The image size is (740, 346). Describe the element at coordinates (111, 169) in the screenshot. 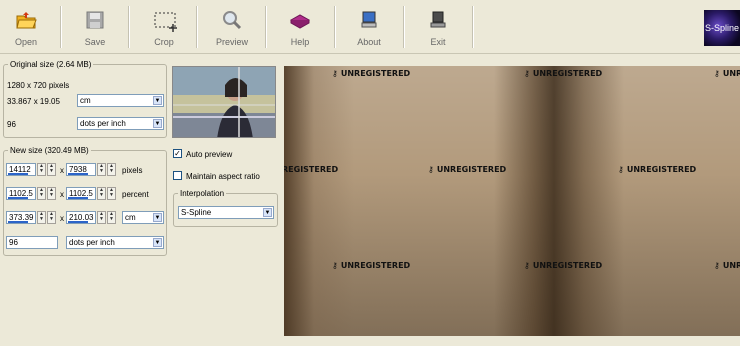

I see `height-pixels-lock: ▲ ▼` at that location.